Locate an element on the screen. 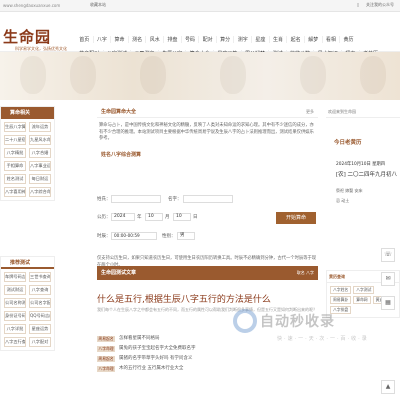 This screenshot has height=400, width=400. calendar-link: 周易算卦 is located at coordinates (341, 300).